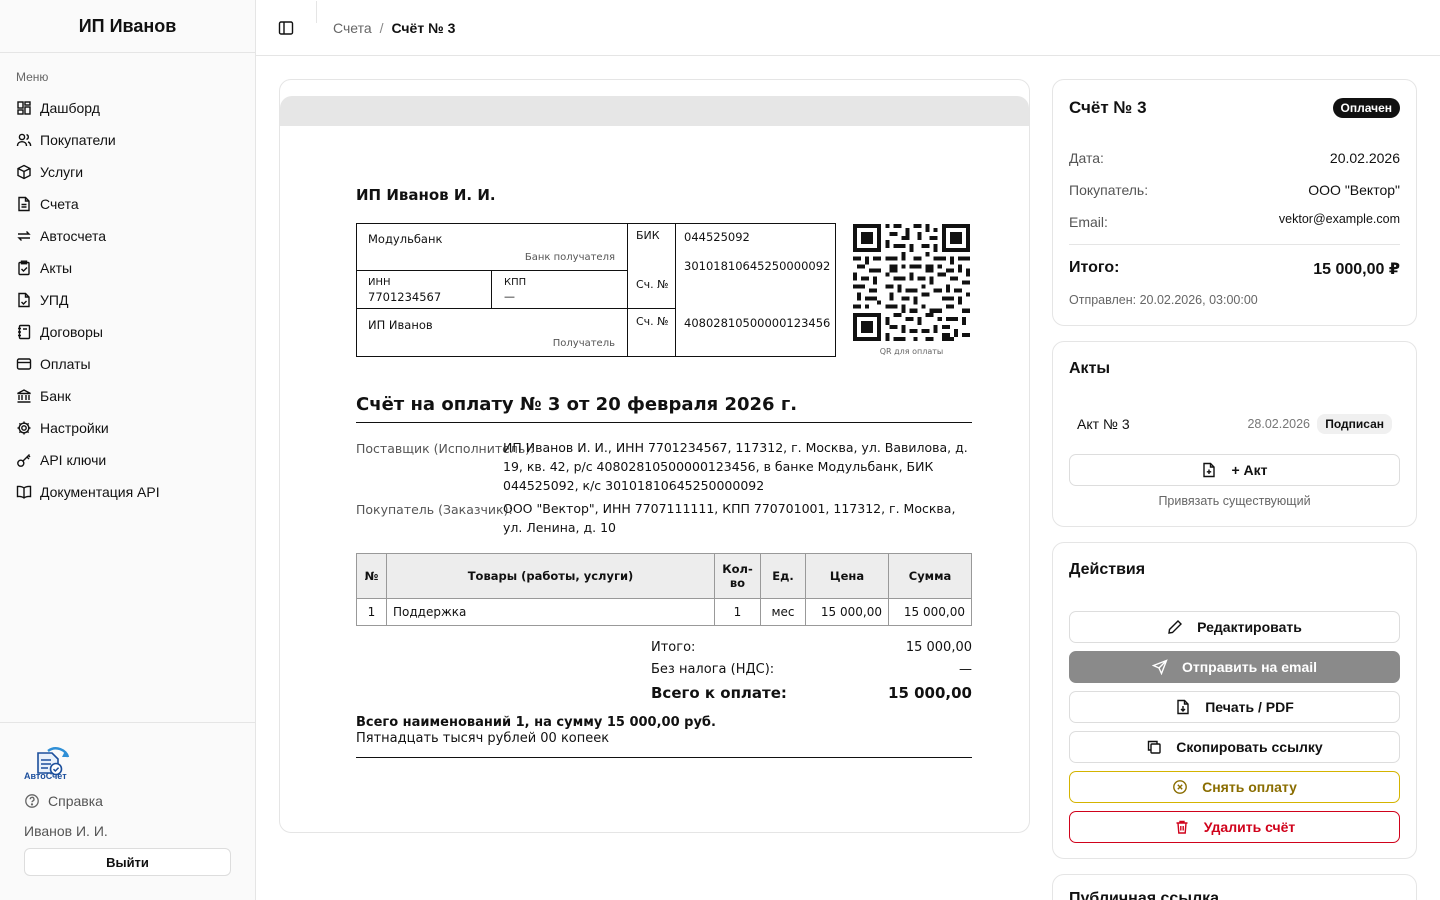 The height and width of the screenshot is (900, 1440). What do you see at coordinates (100, 492) in the screenshot?
I see `sidebar-item-label: Документация API` at bounding box center [100, 492].